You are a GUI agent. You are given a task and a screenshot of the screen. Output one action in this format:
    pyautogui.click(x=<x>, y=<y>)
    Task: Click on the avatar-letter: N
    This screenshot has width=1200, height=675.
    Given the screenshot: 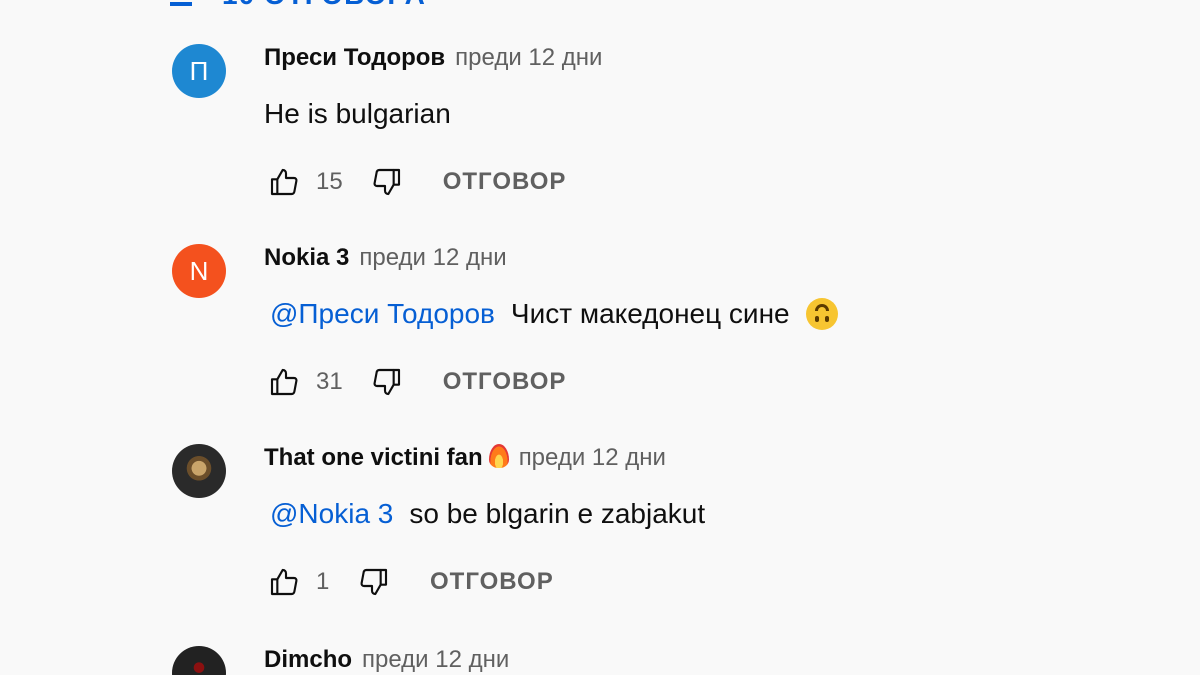 What is the action you would take?
    pyautogui.click(x=199, y=270)
    